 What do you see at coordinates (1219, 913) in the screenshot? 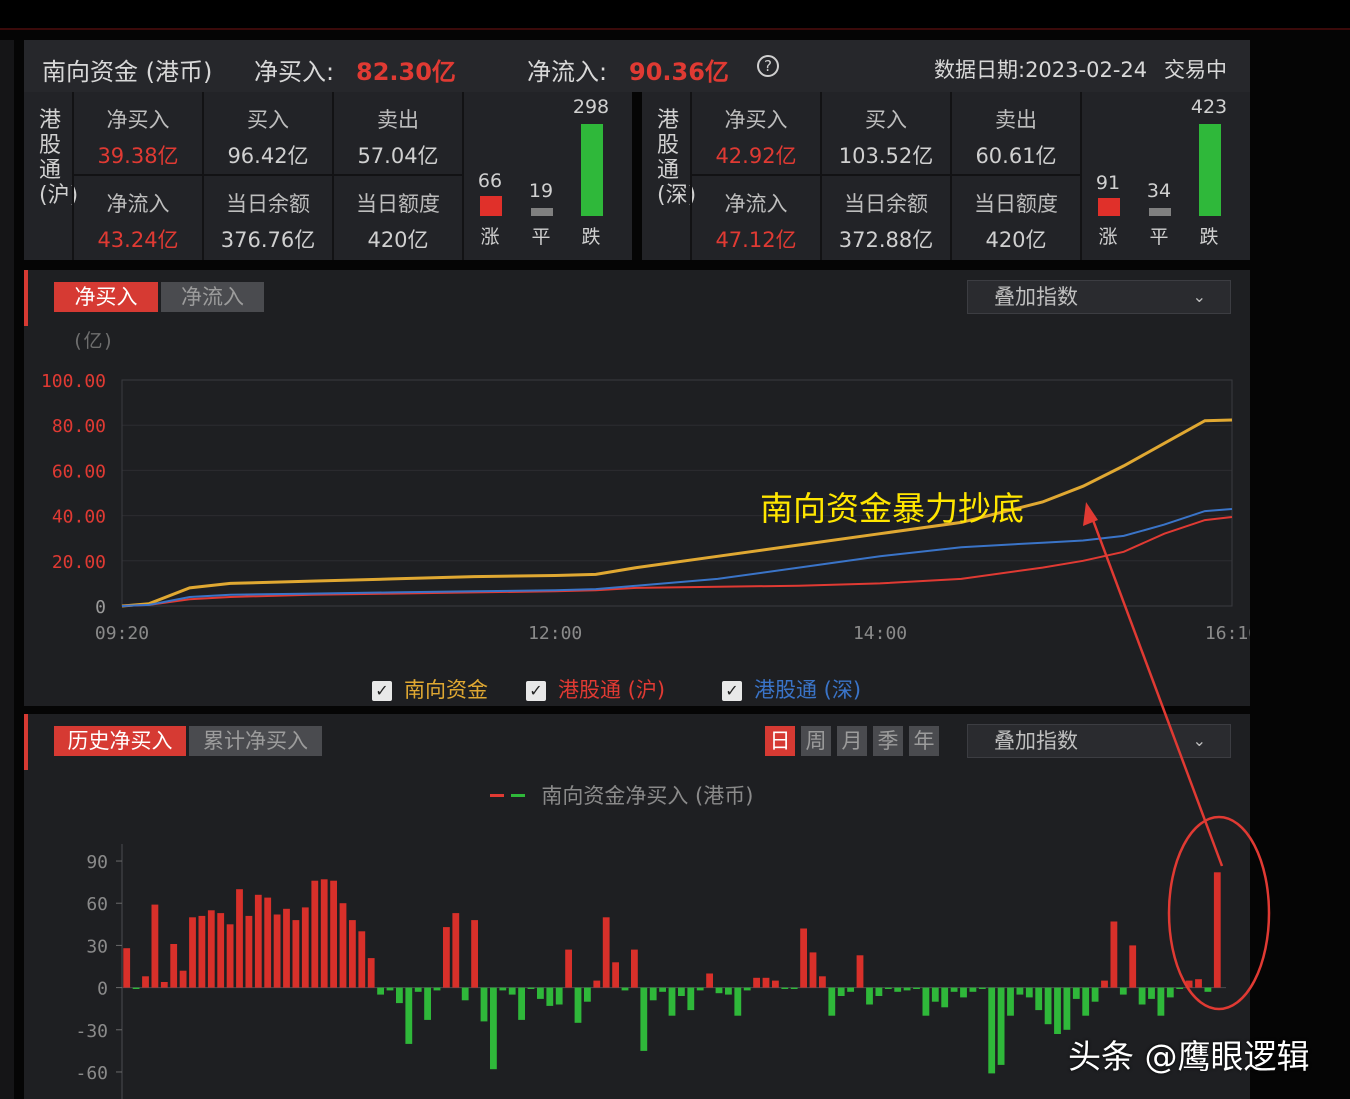
I see `annotation-circle` at bounding box center [1219, 913].